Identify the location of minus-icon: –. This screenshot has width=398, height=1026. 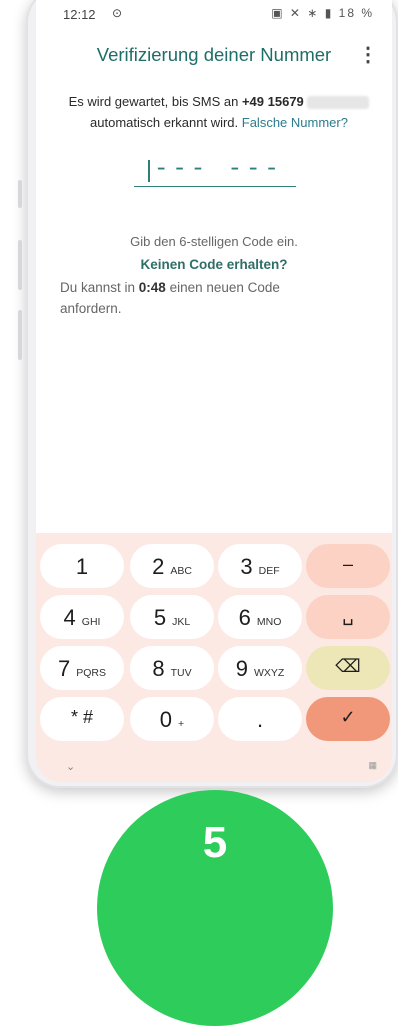
(347, 564).